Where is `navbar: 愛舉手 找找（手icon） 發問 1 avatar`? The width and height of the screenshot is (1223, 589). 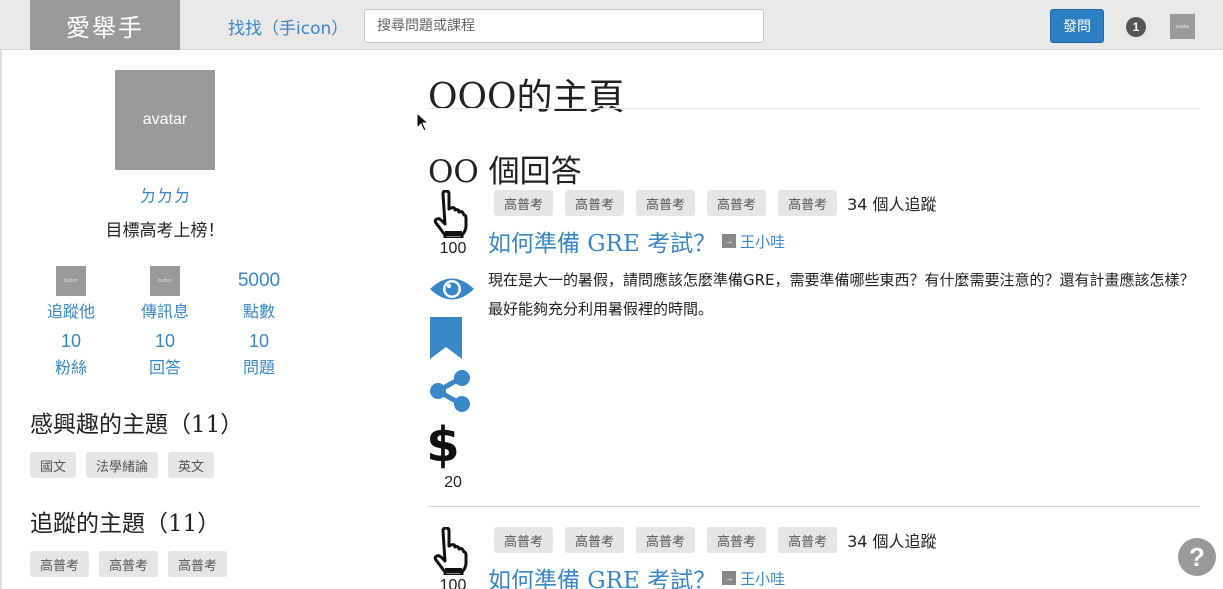 navbar: 愛舉手 找找（手icon） 發問 1 avatar is located at coordinates (611, 25).